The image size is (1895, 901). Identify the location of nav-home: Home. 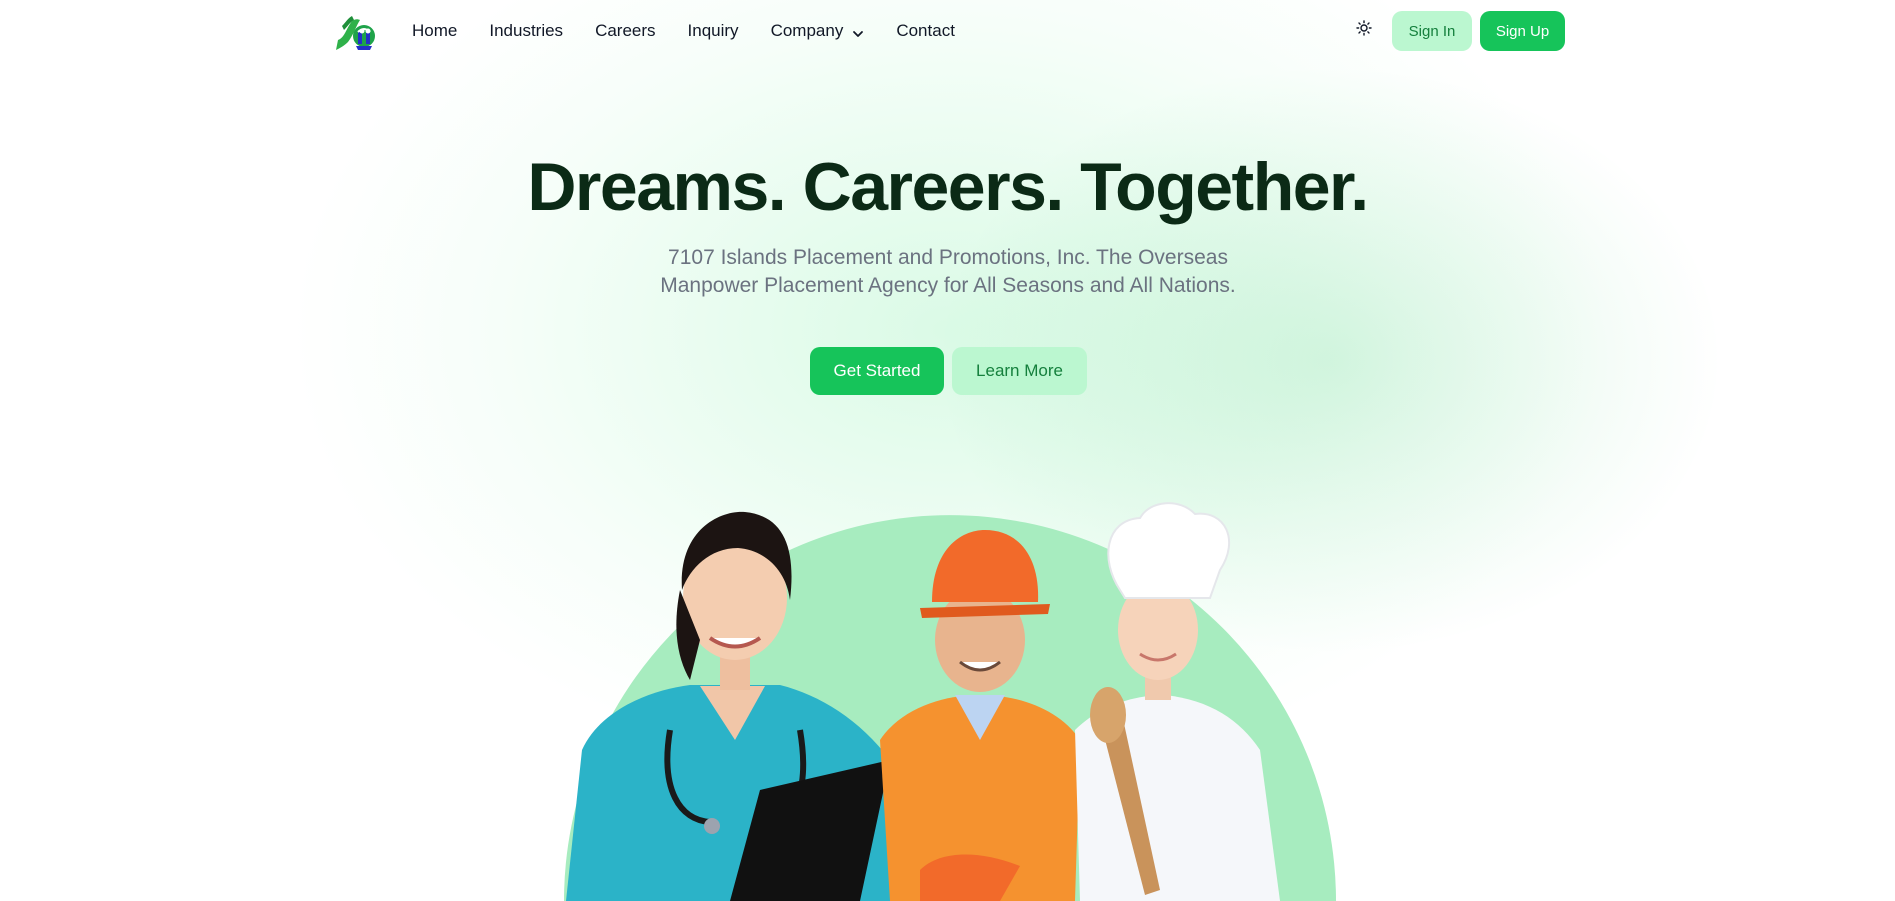
(442, 31).